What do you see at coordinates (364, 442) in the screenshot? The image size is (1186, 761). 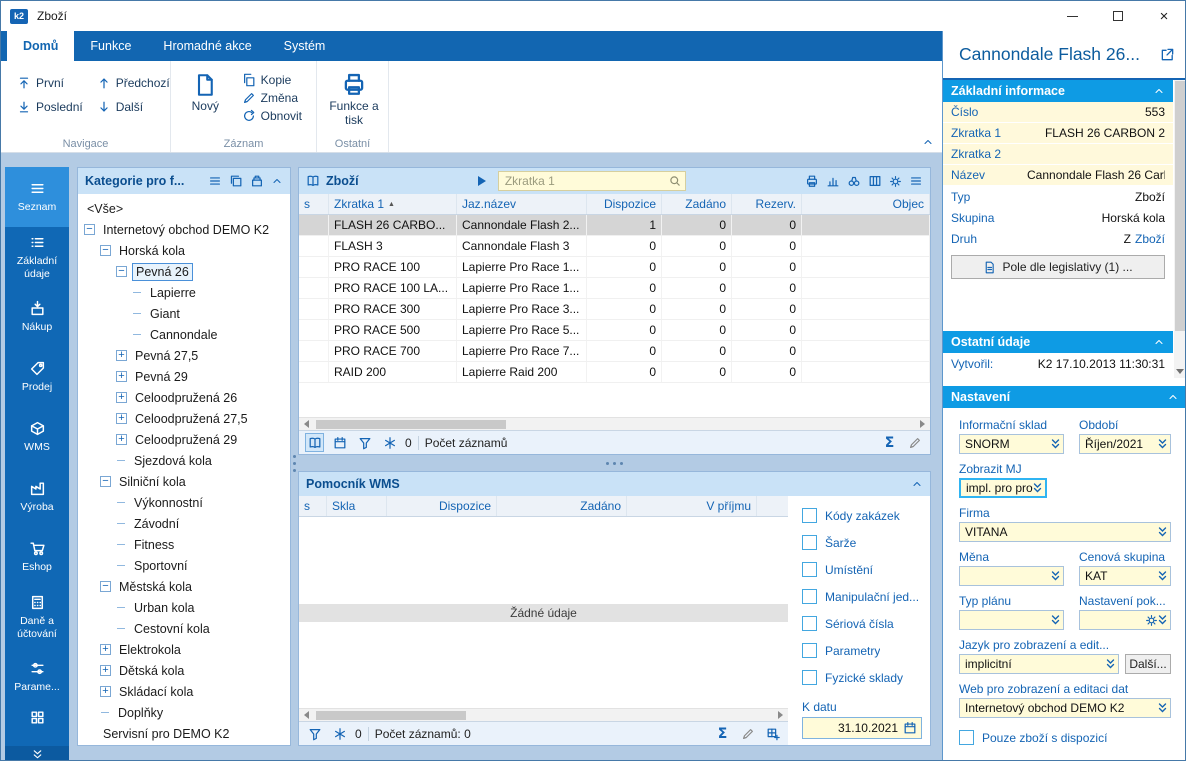 I see `filter-icon` at bounding box center [364, 442].